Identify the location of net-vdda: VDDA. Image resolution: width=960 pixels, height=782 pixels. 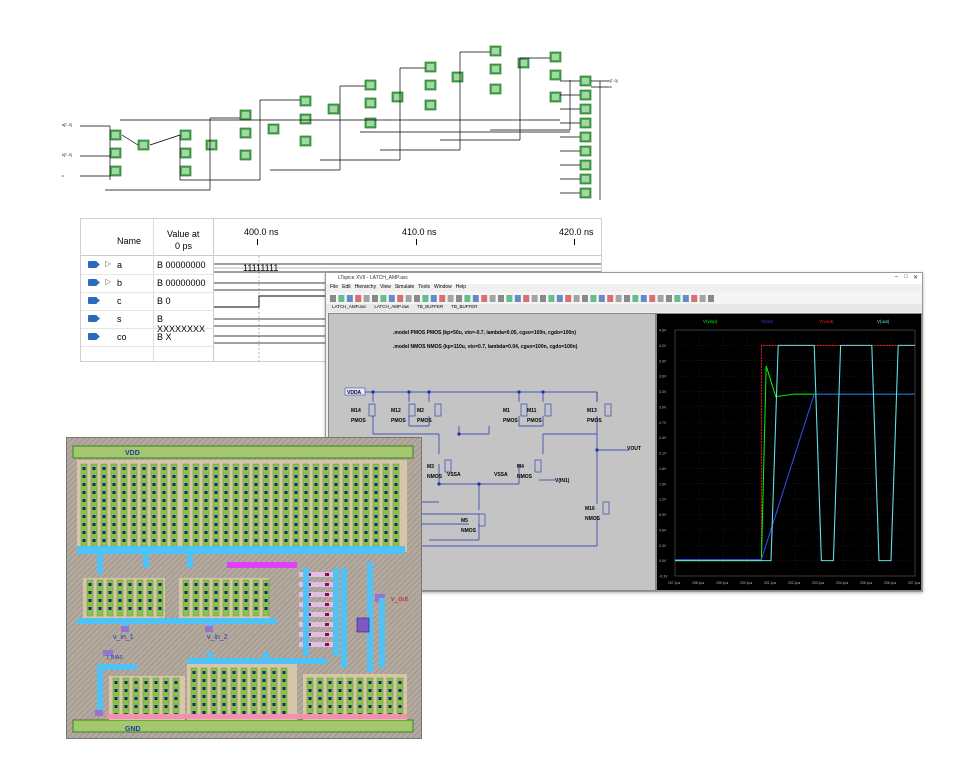
(354, 393).